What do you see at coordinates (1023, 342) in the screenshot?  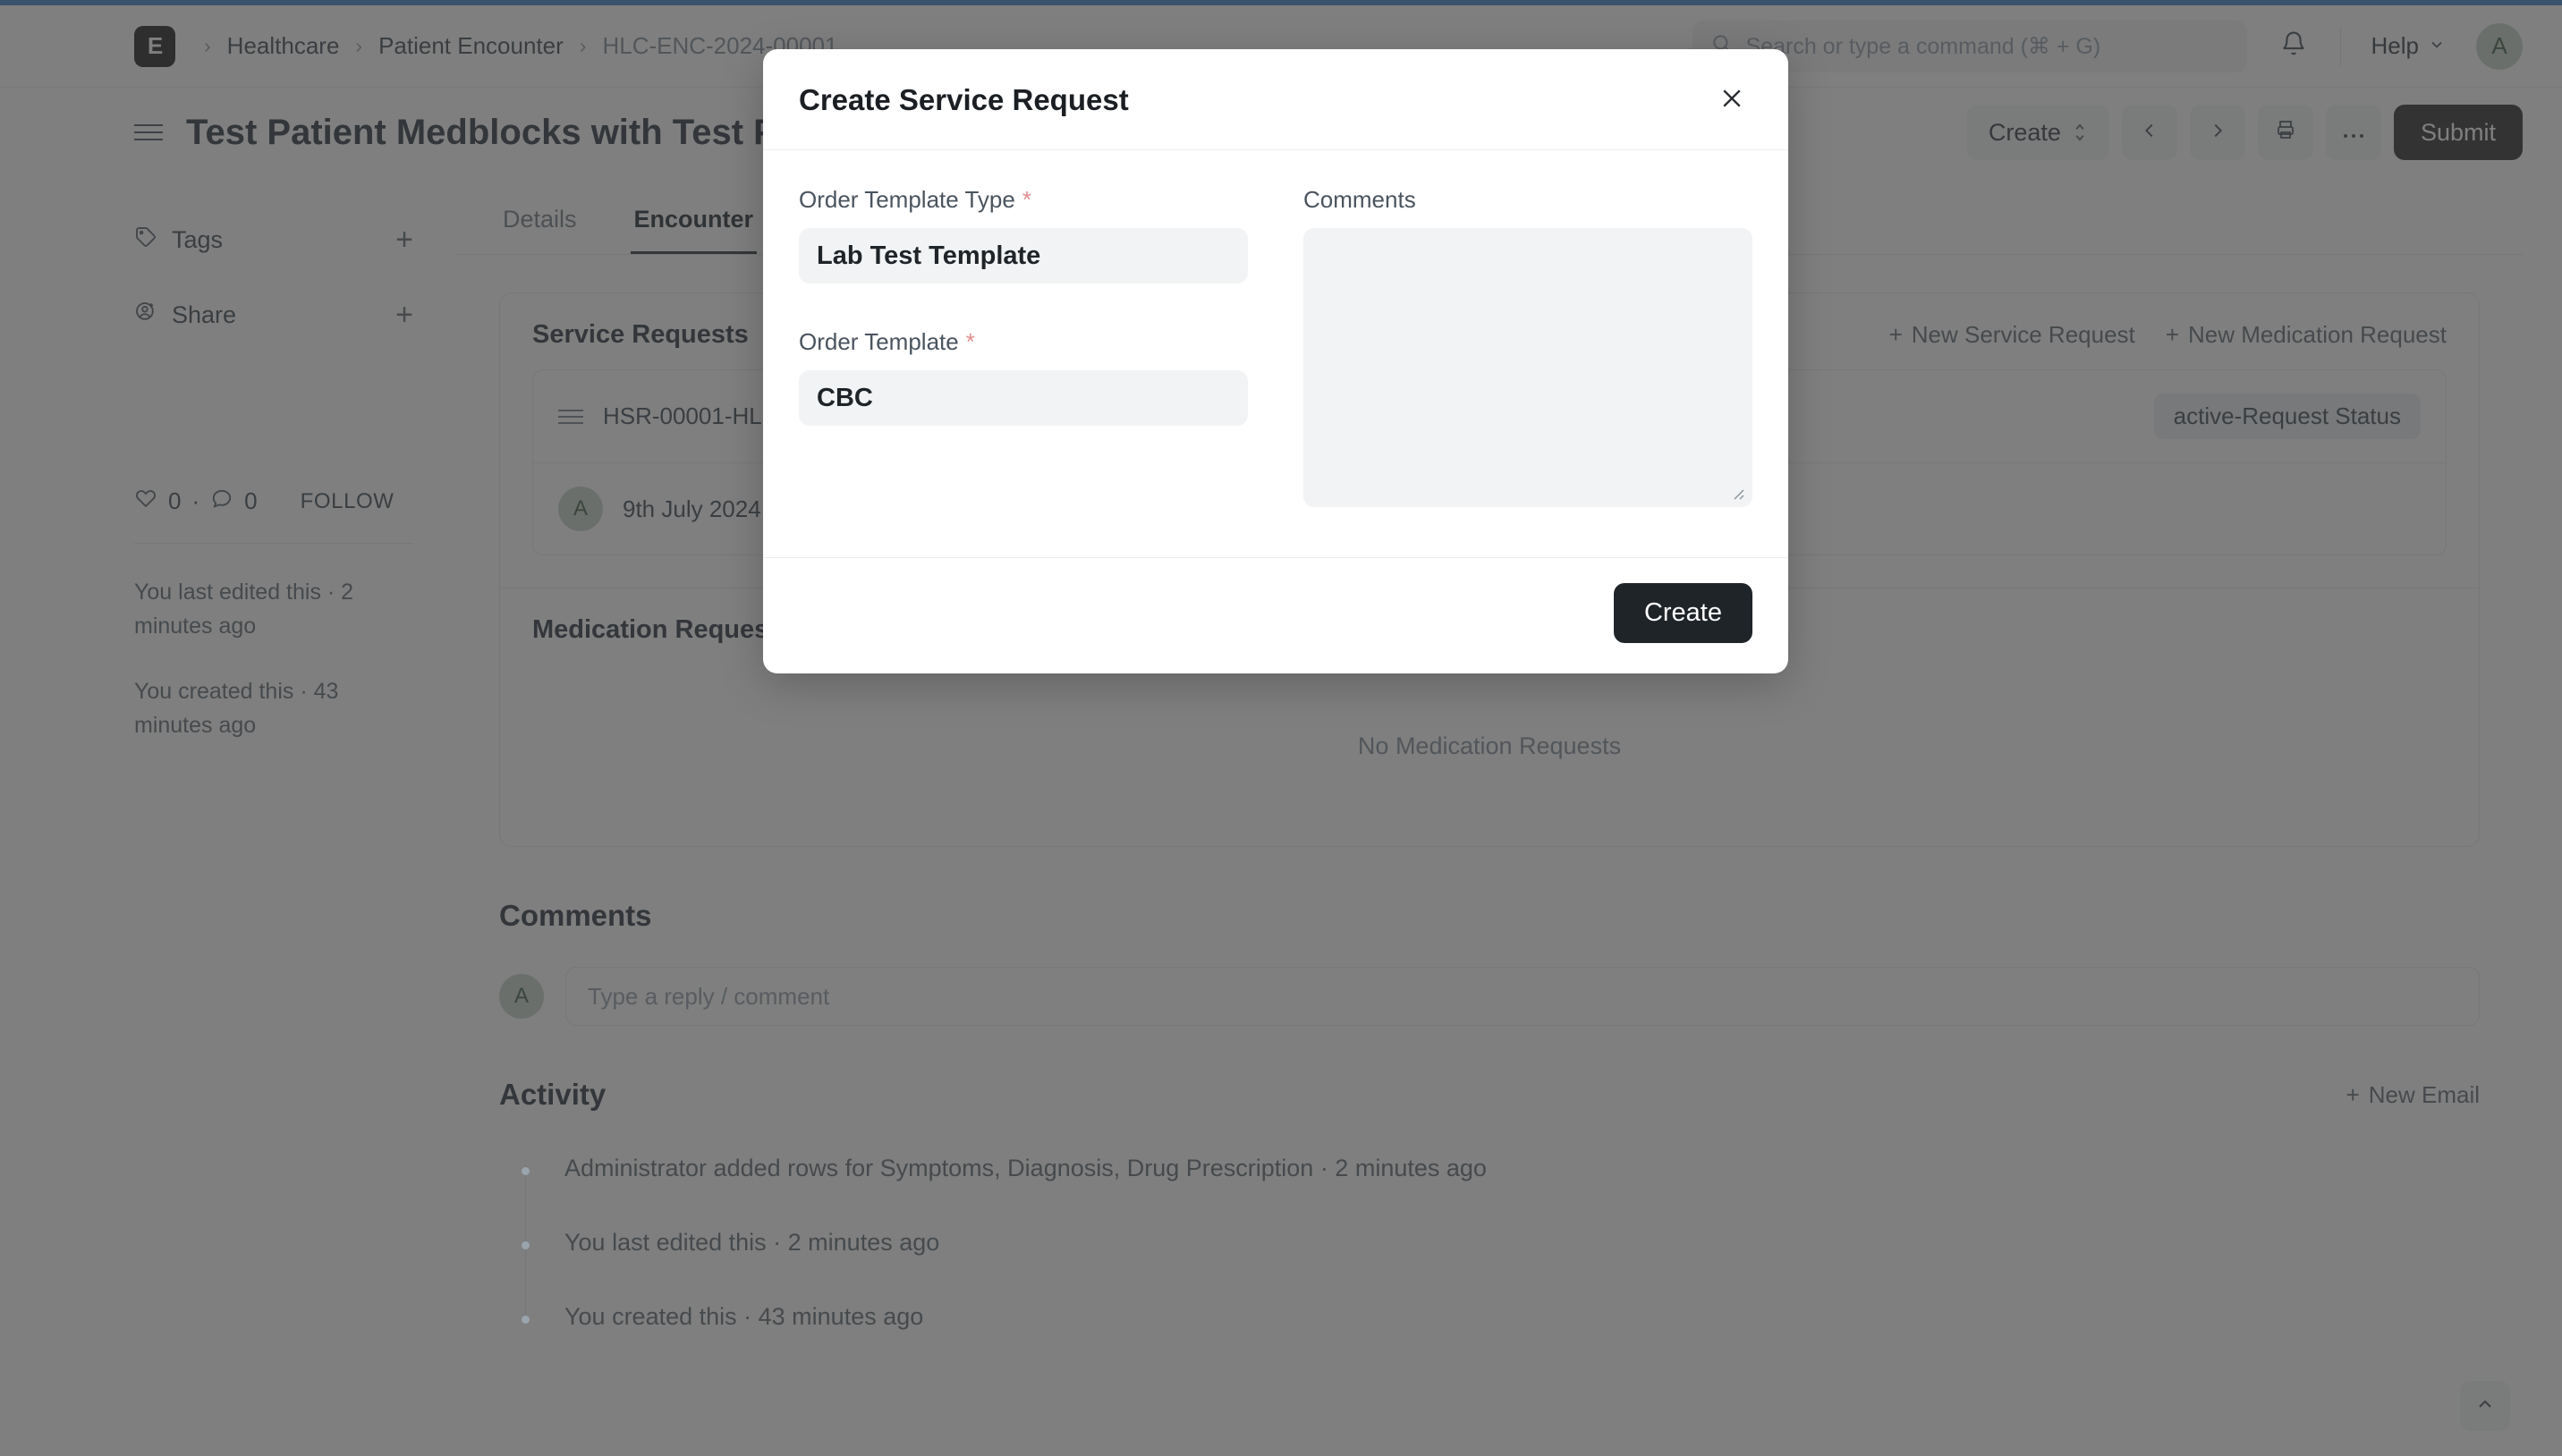 I see `order-template-label-row: Order Template *` at bounding box center [1023, 342].